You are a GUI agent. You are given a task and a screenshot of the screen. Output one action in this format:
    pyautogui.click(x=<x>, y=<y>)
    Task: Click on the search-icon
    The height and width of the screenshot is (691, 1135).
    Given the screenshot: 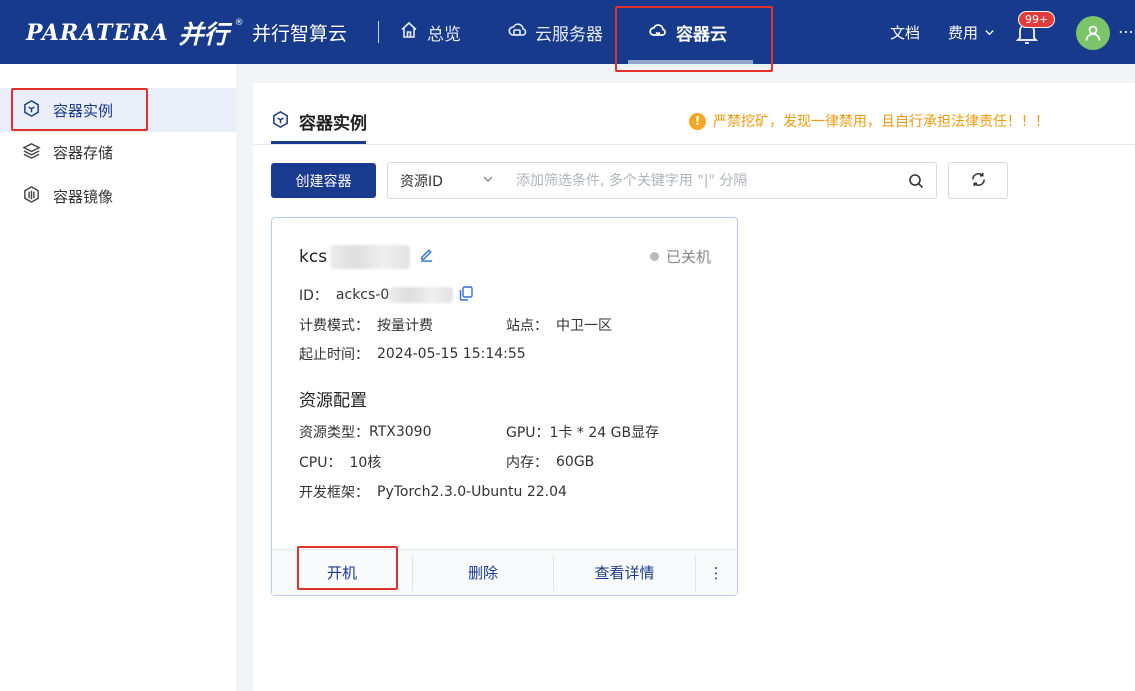 What is the action you would take?
    pyautogui.click(x=916, y=180)
    